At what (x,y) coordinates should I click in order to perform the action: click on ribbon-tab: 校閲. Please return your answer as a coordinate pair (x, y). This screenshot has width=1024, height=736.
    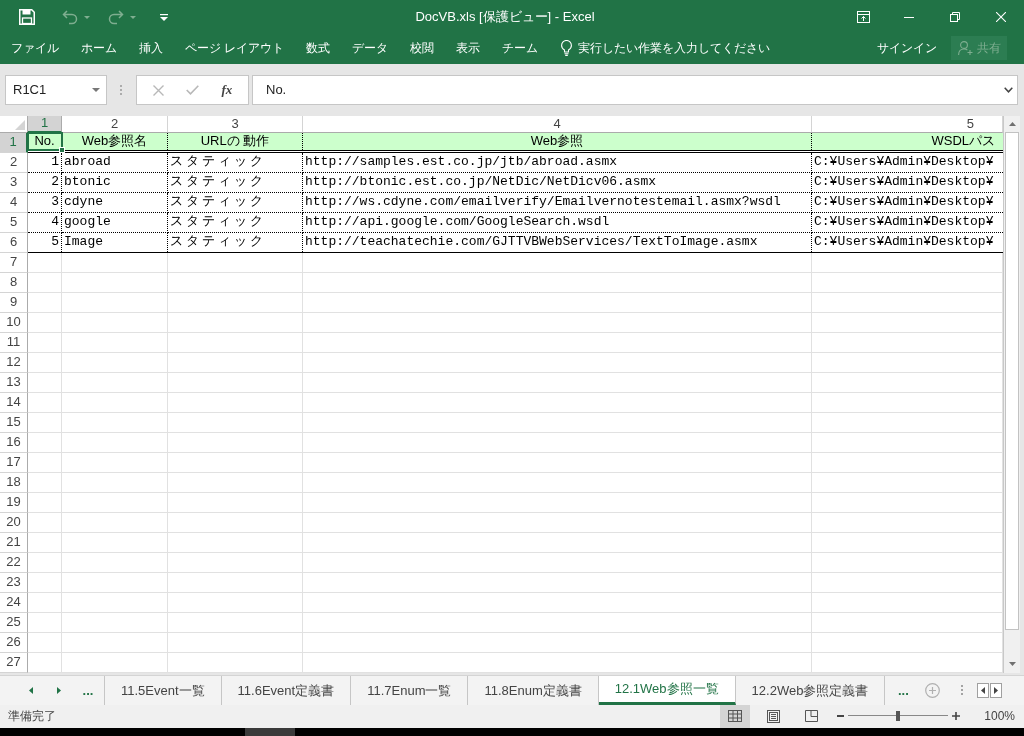
    Looking at the image, I should click on (422, 47).